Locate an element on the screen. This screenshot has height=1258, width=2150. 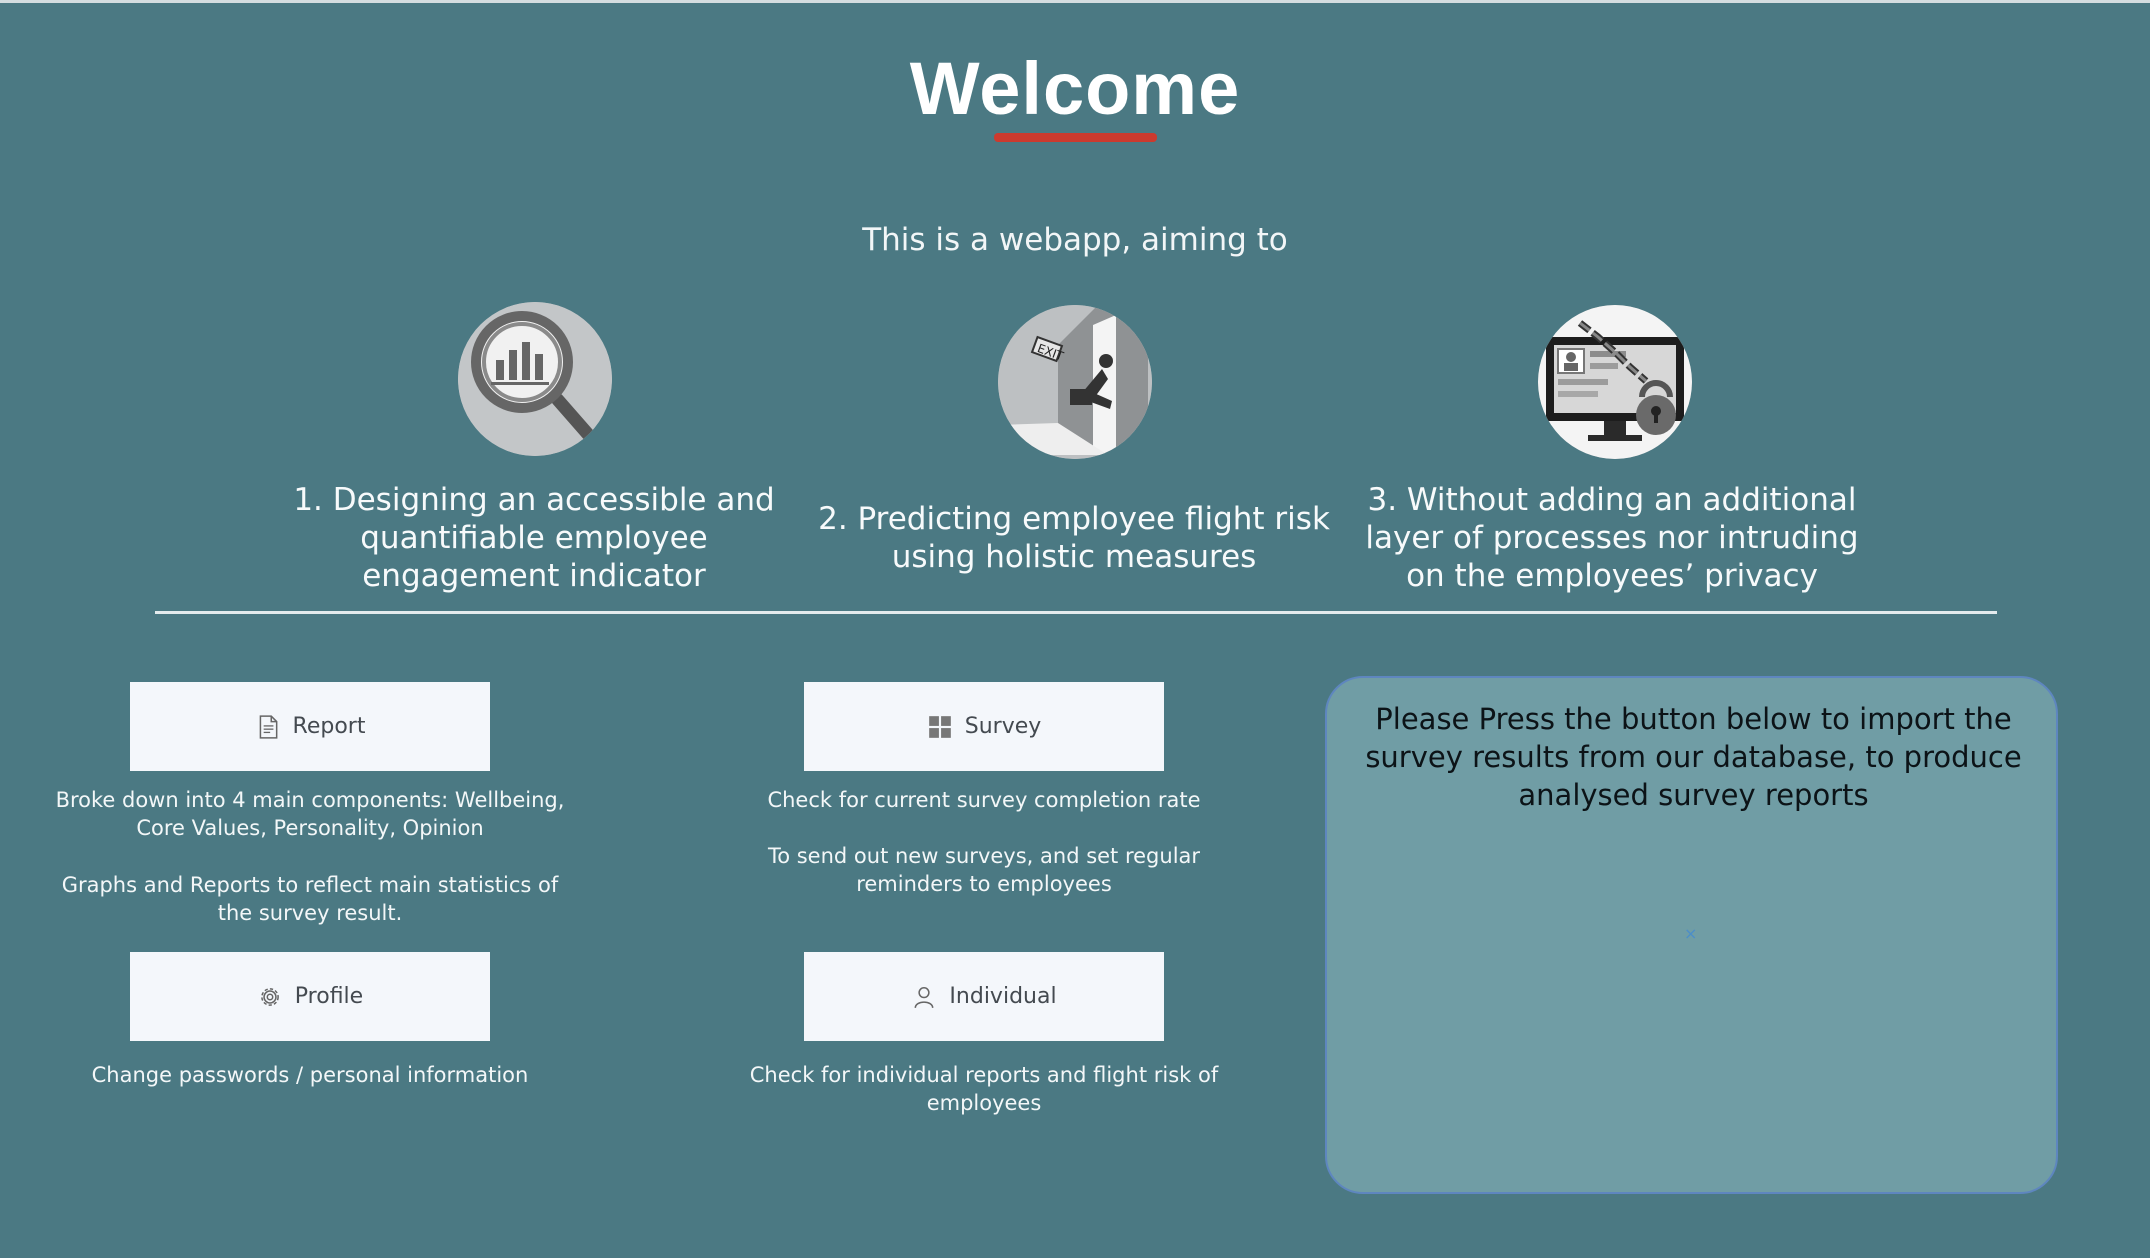
page-subtitle: This is a webapp, aiming to is located at coordinates (1075, 240).